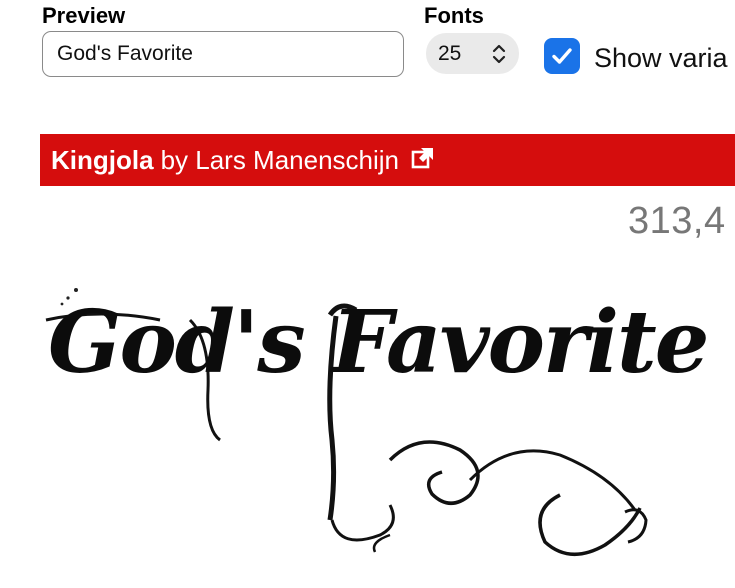 This screenshot has height=588, width=735. Describe the element at coordinates (423, 158) in the screenshot. I see `external-link-icon` at that location.